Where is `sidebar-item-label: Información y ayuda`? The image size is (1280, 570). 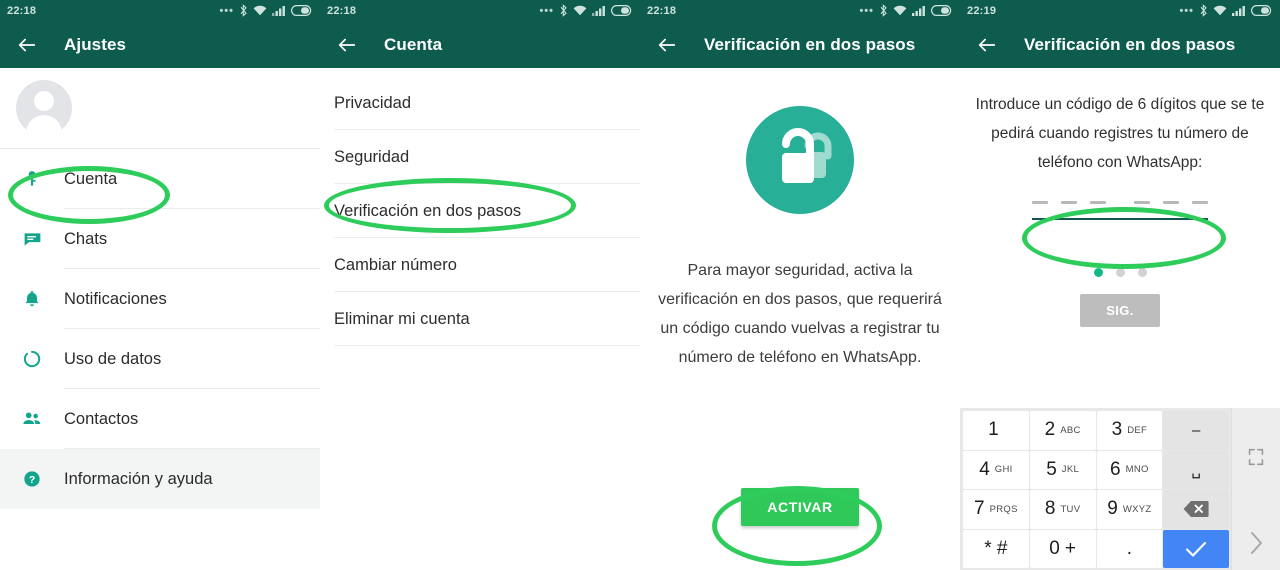 sidebar-item-label: Información y ayuda is located at coordinates (138, 478).